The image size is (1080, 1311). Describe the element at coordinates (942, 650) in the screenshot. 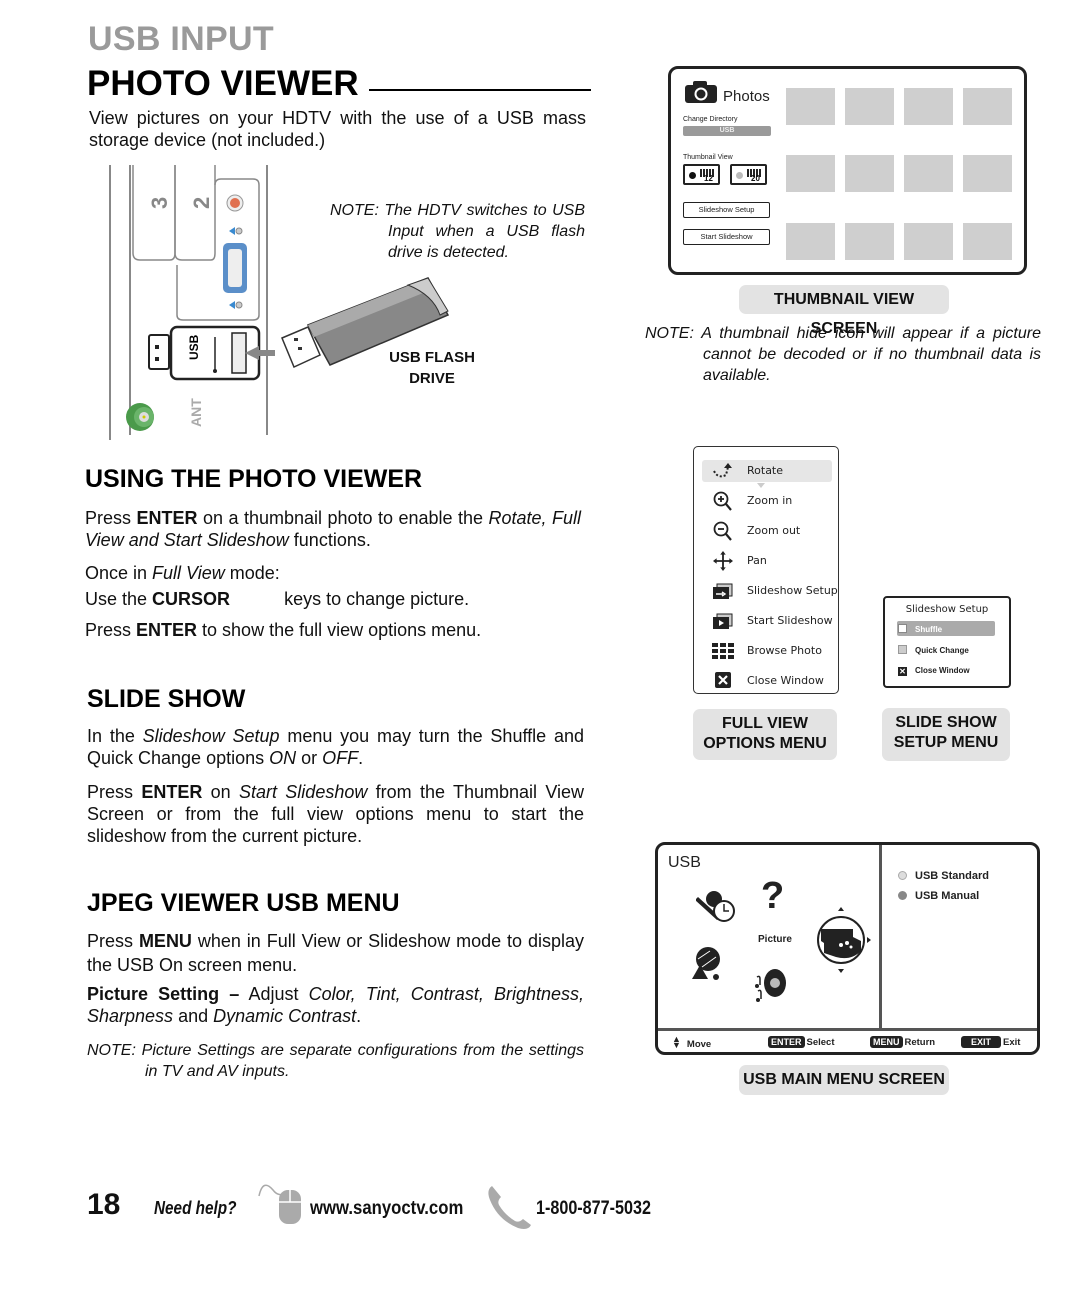

I see `option-label: Quick Change` at that location.